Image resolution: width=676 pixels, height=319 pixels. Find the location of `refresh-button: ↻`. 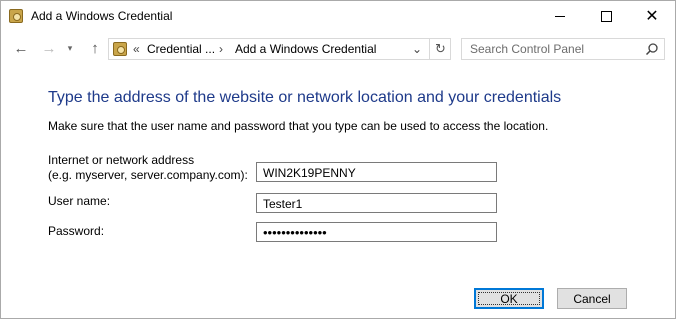

refresh-button: ↻ is located at coordinates (440, 49).